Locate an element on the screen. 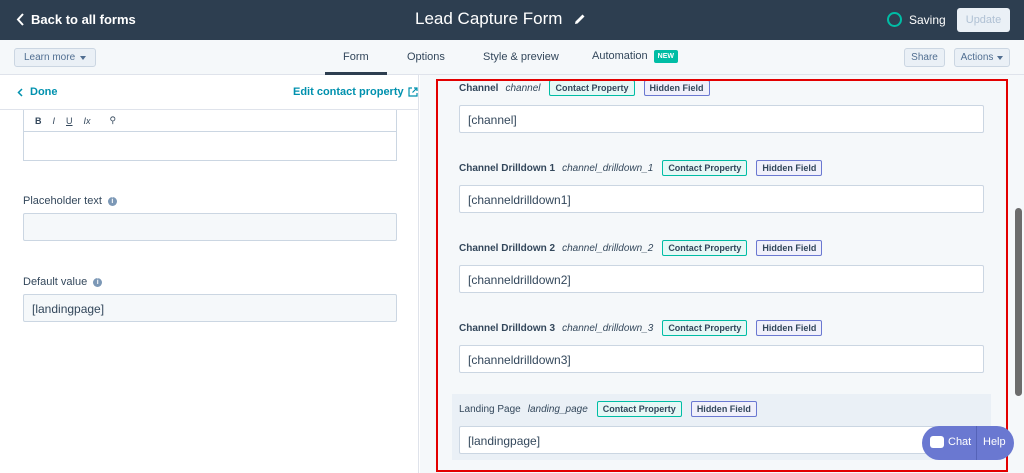 The height and width of the screenshot is (473, 1024). tab-automation: Automation NEW is located at coordinates (635, 56).